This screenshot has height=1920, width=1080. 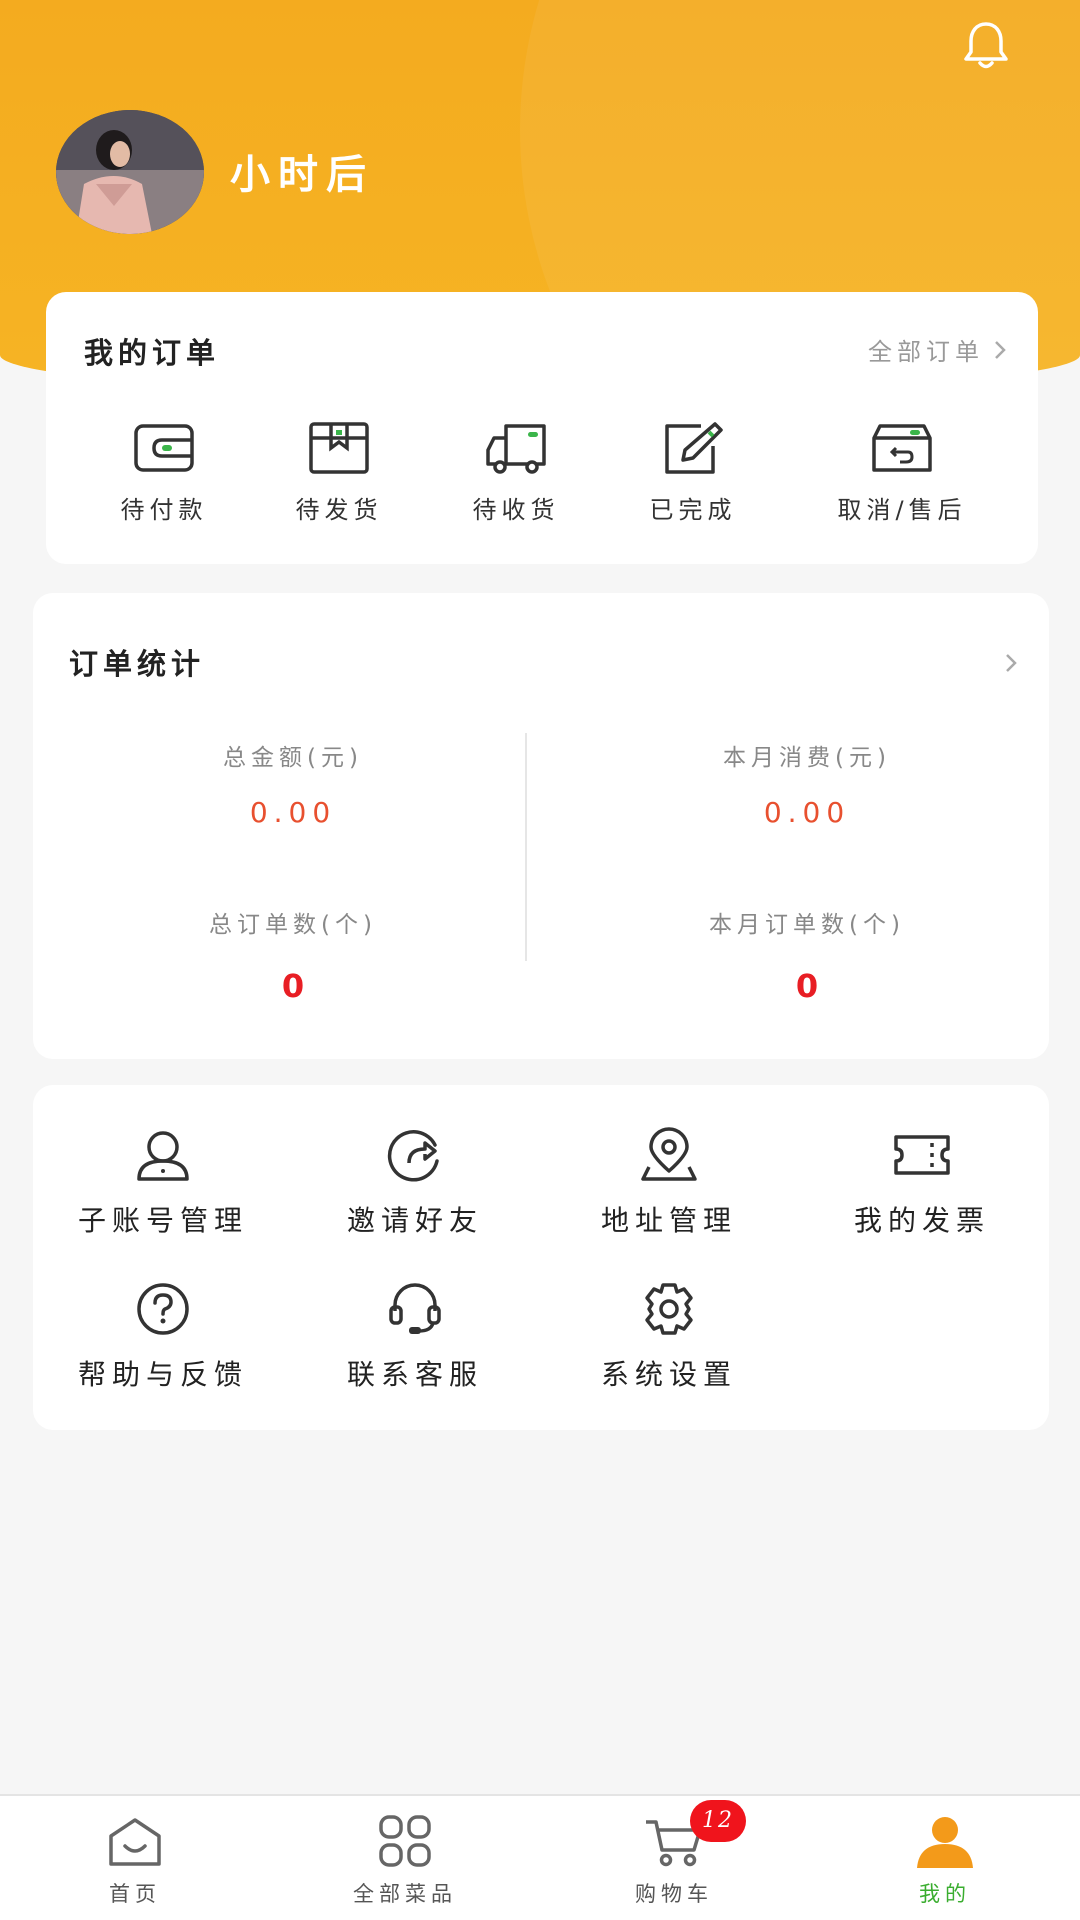 I want to click on tab-label: 全部菜品, so click(x=405, y=1894).